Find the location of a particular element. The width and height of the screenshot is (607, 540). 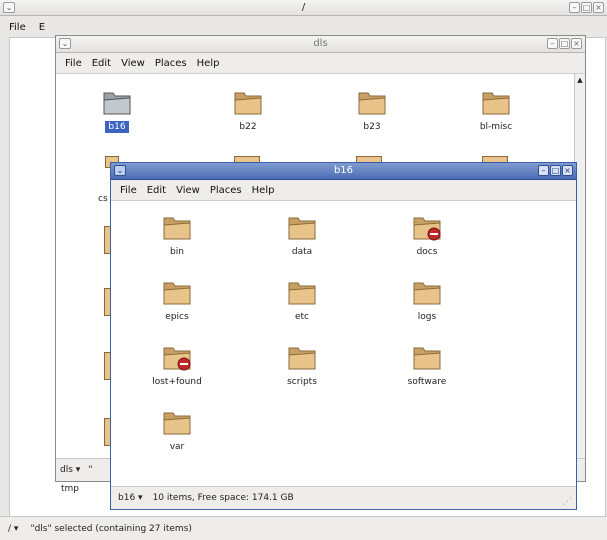

folder-item: b22 is located at coordinates (248, 110).